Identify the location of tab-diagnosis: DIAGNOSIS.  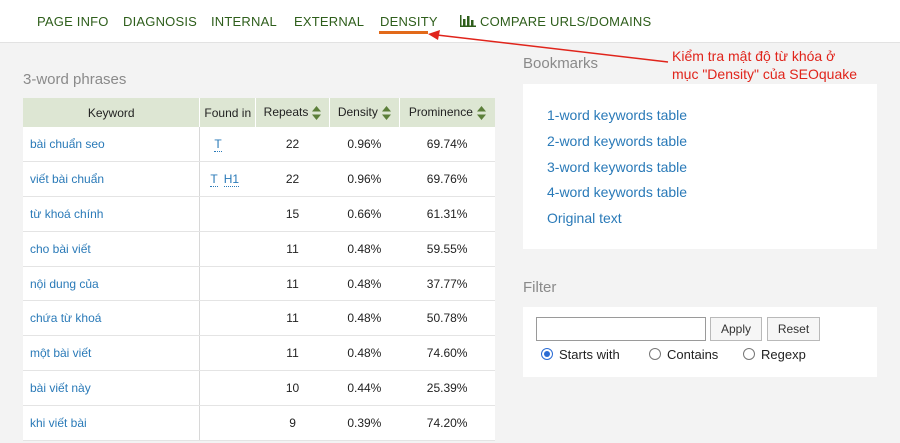
(160, 21).